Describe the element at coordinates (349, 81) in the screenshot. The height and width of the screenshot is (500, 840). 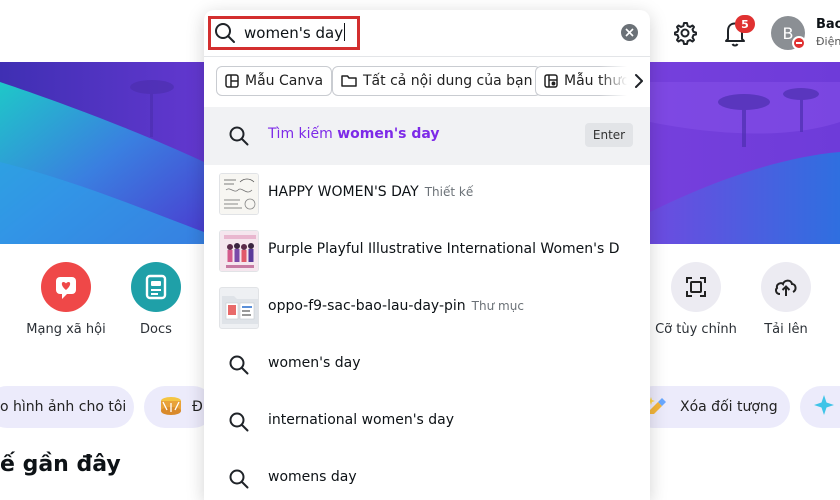
I see `folder-icon` at that location.